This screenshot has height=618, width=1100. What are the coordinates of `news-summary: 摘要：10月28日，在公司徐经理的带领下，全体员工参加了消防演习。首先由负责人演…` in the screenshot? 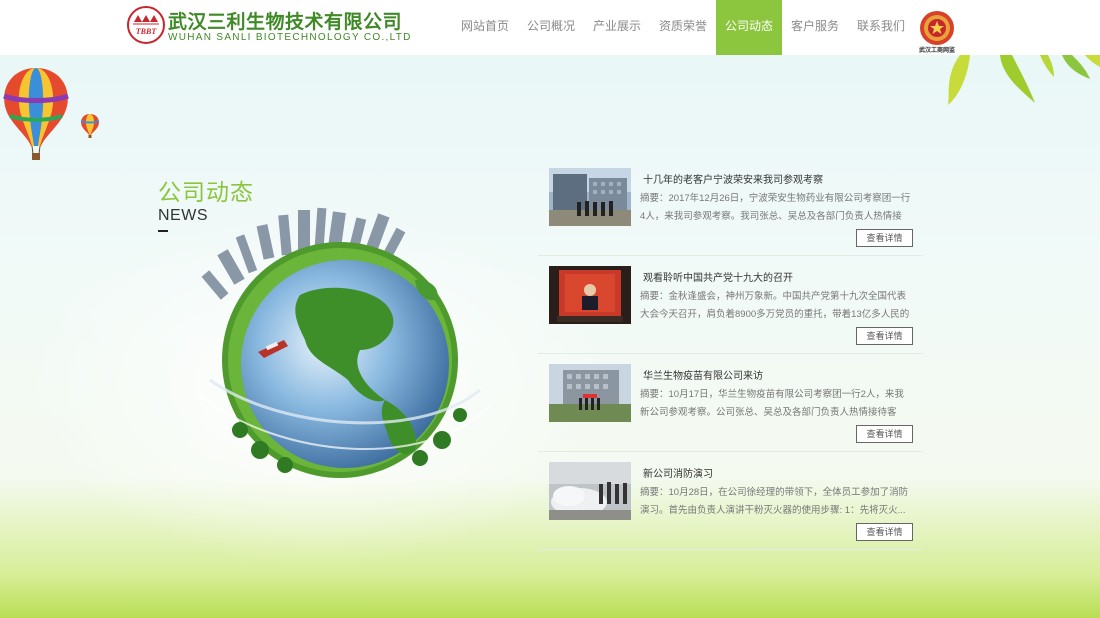 It's located at (774, 501).